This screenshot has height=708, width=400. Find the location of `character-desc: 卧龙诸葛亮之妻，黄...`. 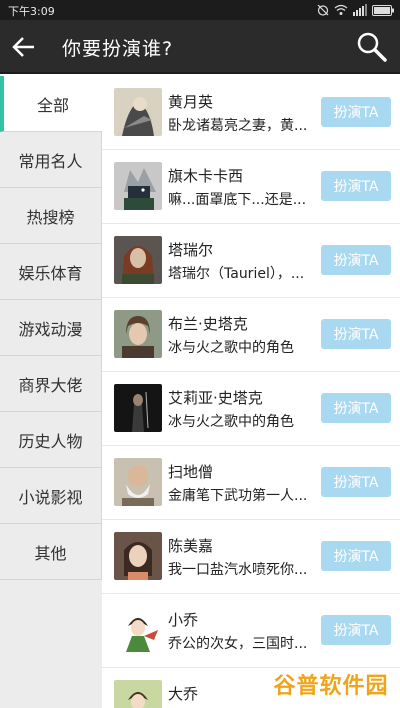

character-desc: 卧龙诸葛亮之妻，黄... is located at coordinates (238, 126).